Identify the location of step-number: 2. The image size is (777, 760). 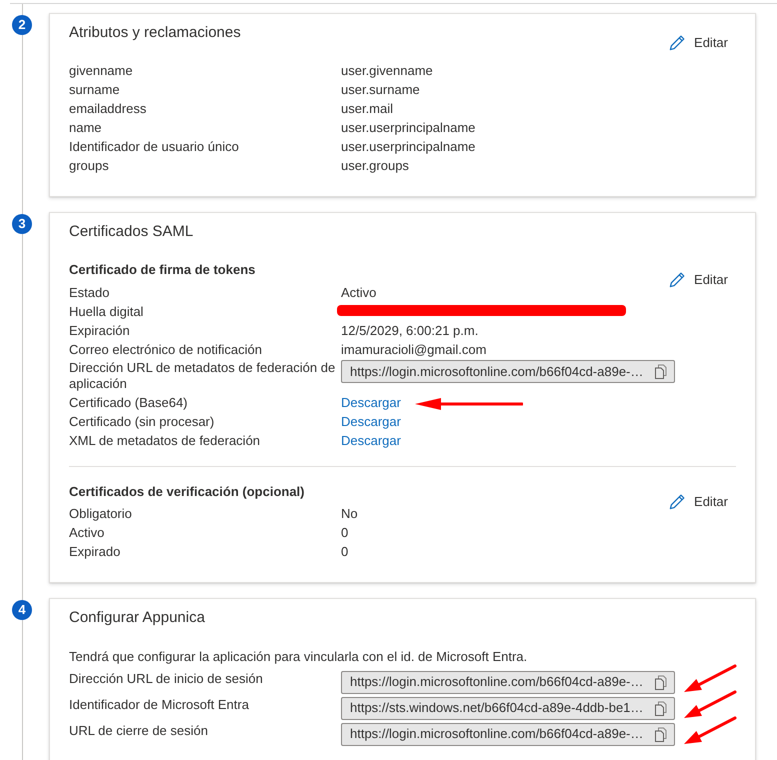
(22, 25).